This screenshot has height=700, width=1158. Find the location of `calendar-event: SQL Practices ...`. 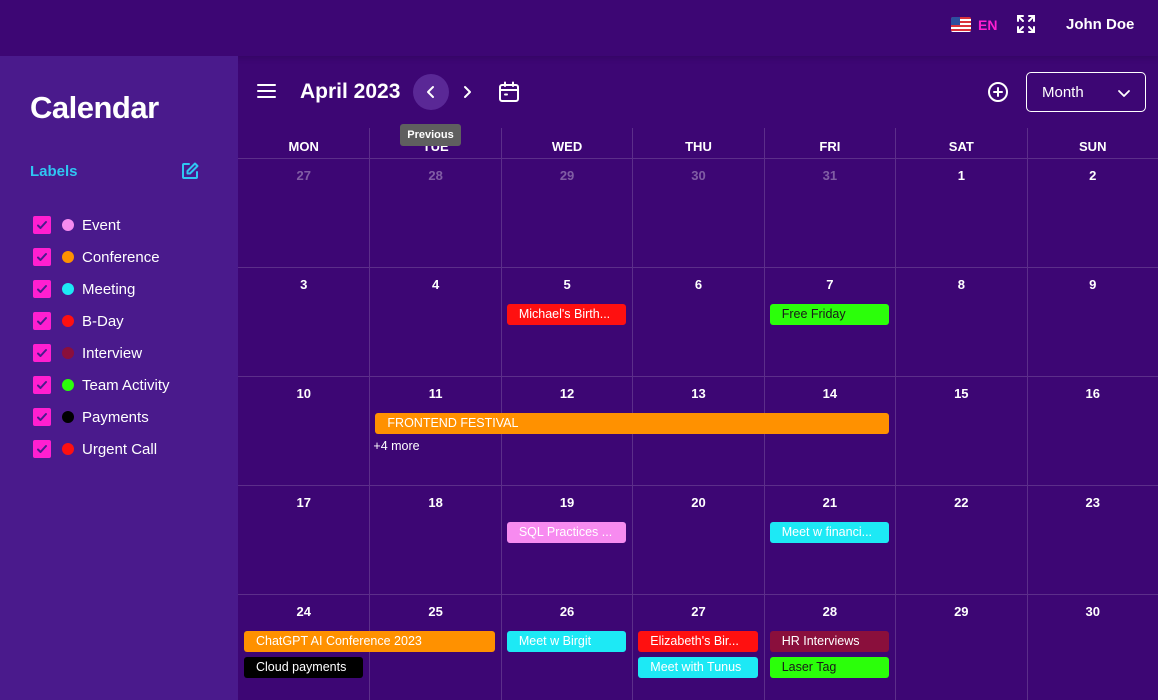

calendar-event: SQL Practices ... is located at coordinates (566, 532).